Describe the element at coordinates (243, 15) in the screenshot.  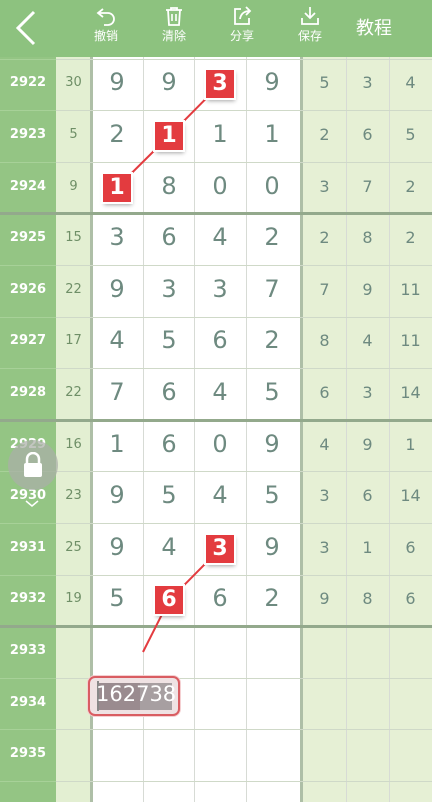
I see `share-icon` at that location.